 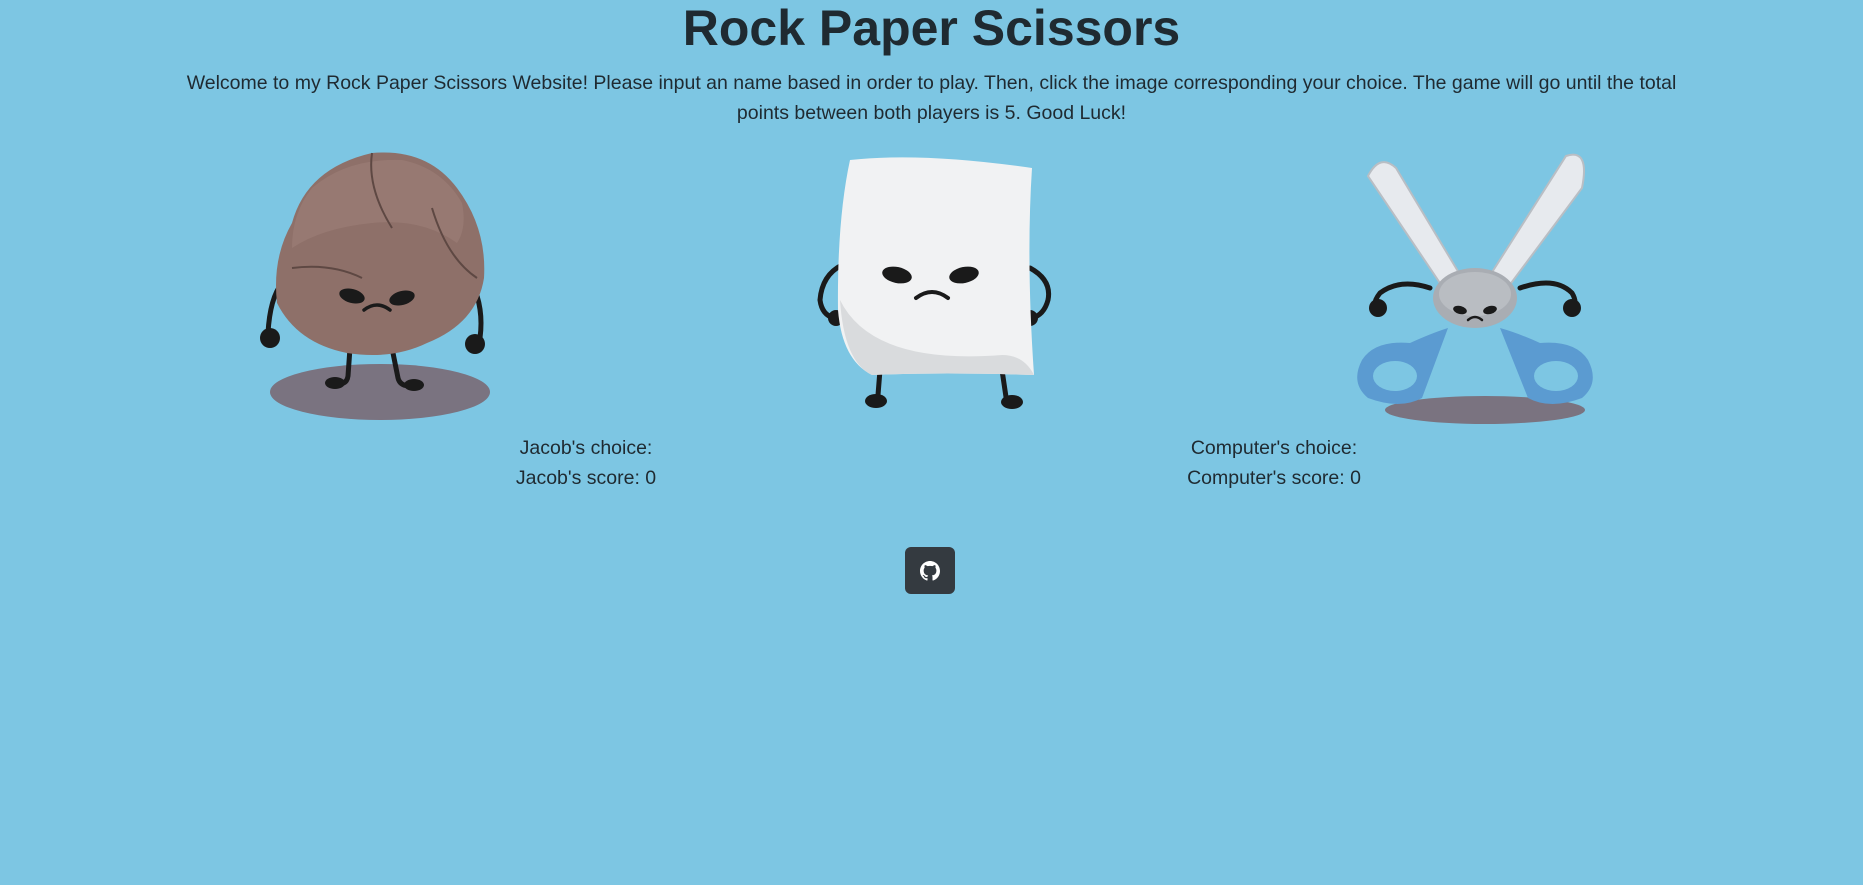 I want to click on computer-choice-label: Computer's choice:, so click(x=1274, y=448).